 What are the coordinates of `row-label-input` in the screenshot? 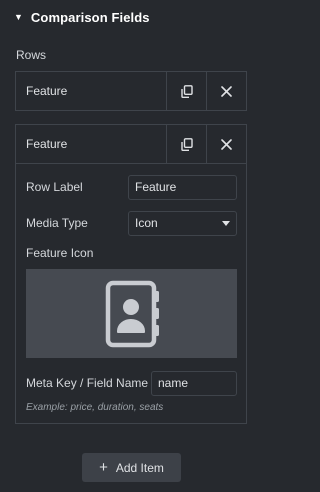 It's located at (182, 187).